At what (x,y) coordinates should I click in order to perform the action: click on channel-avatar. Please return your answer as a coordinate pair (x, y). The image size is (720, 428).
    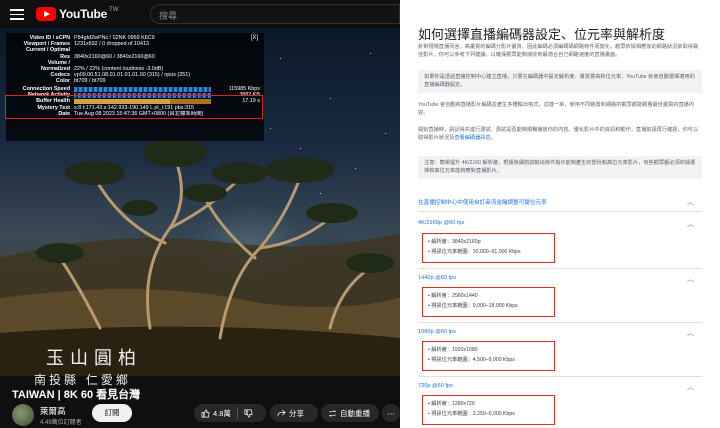
    Looking at the image, I should click on (23, 415).